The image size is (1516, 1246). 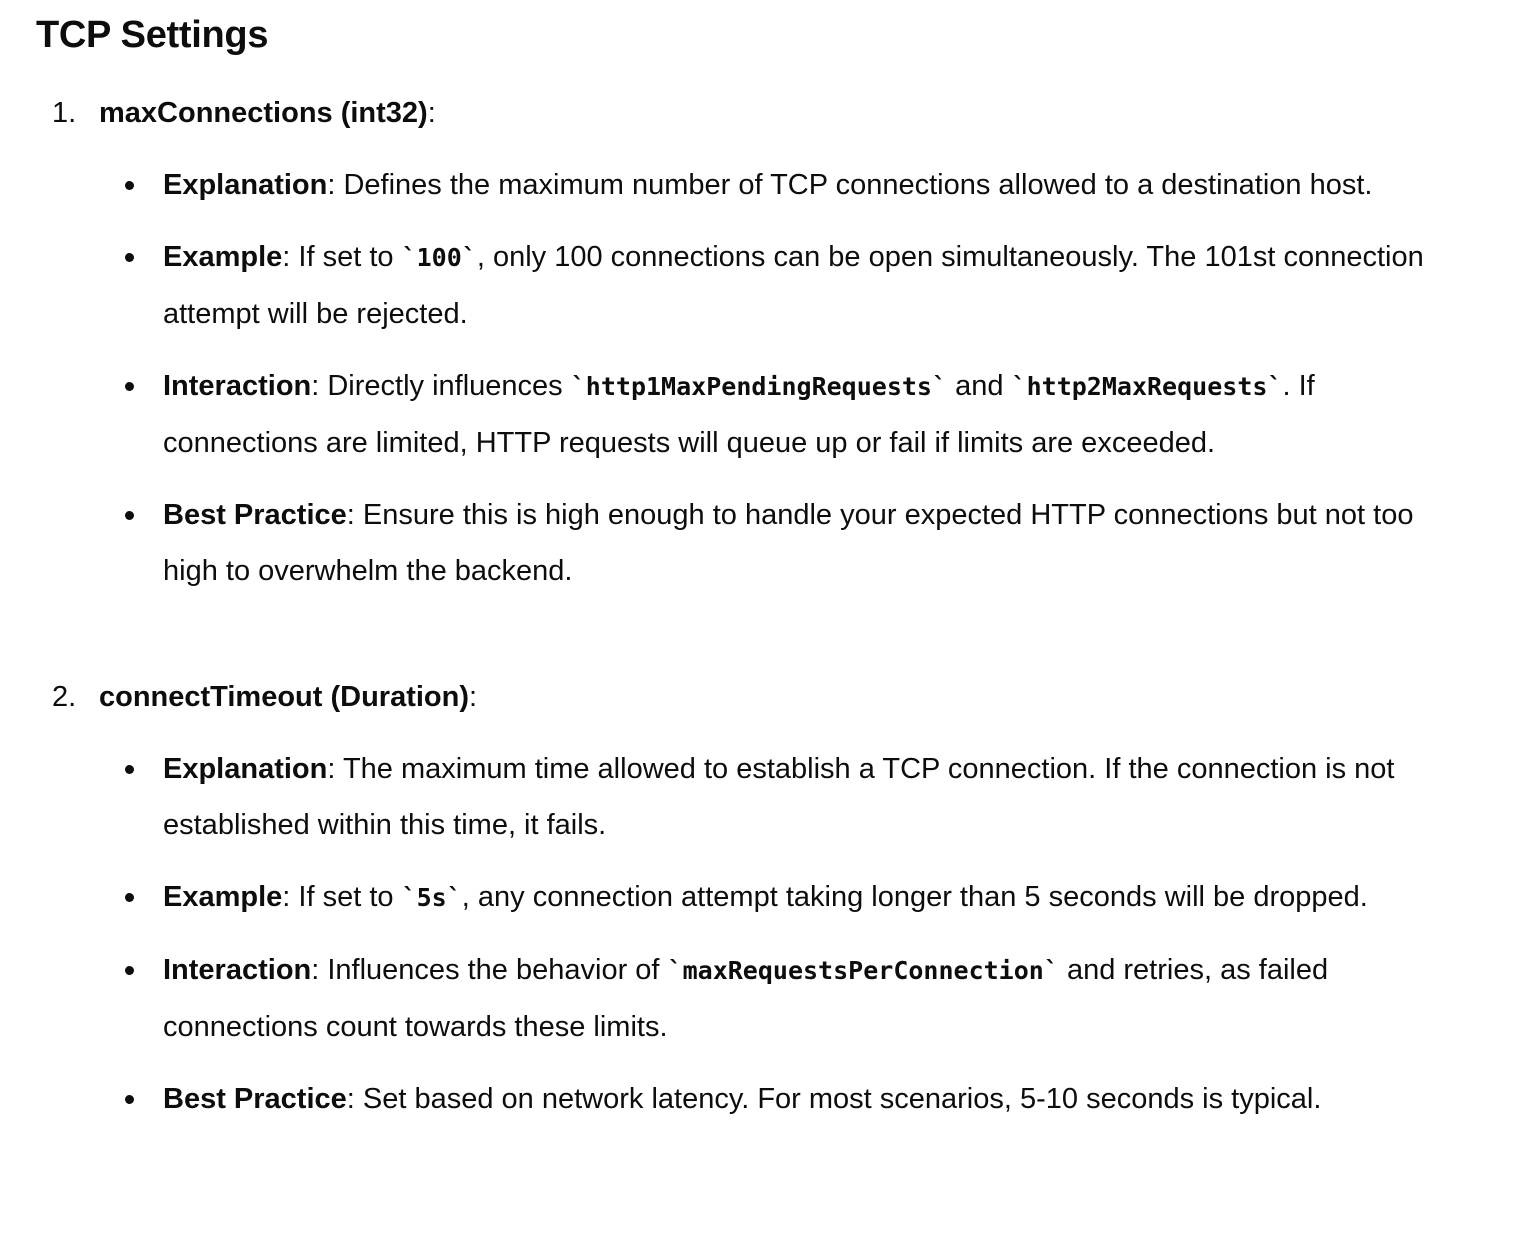 I want to click on setting-name-line: connectTimeout (Duration):, so click(x=288, y=697).